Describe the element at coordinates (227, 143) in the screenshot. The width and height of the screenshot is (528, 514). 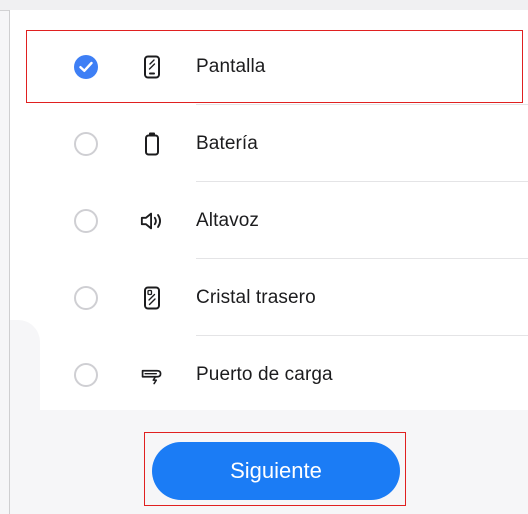
I see `option-label: Batería` at that location.